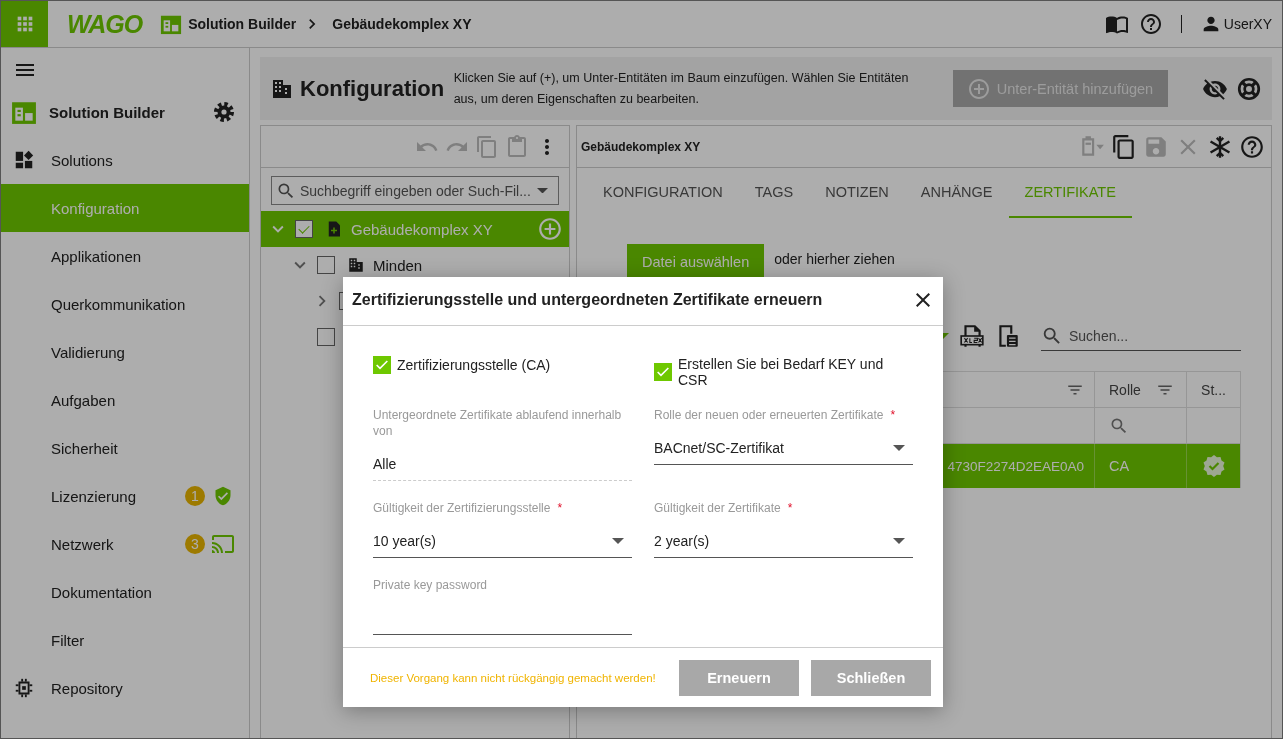 This screenshot has height=739, width=1283. What do you see at coordinates (105, 24) in the screenshot?
I see `logo: WAGO` at bounding box center [105, 24].